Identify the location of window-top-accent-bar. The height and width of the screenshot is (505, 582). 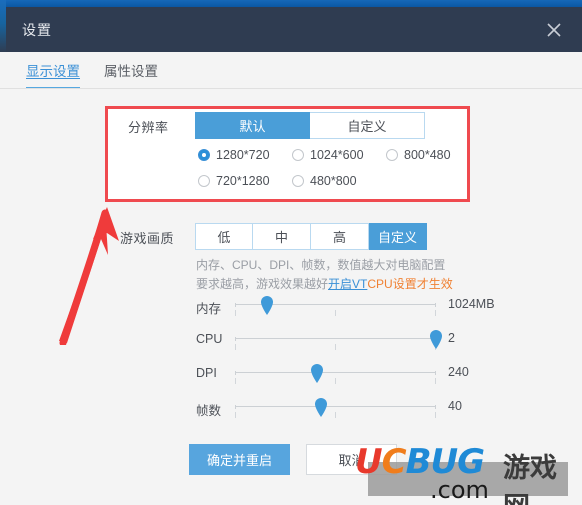
(291, 3).